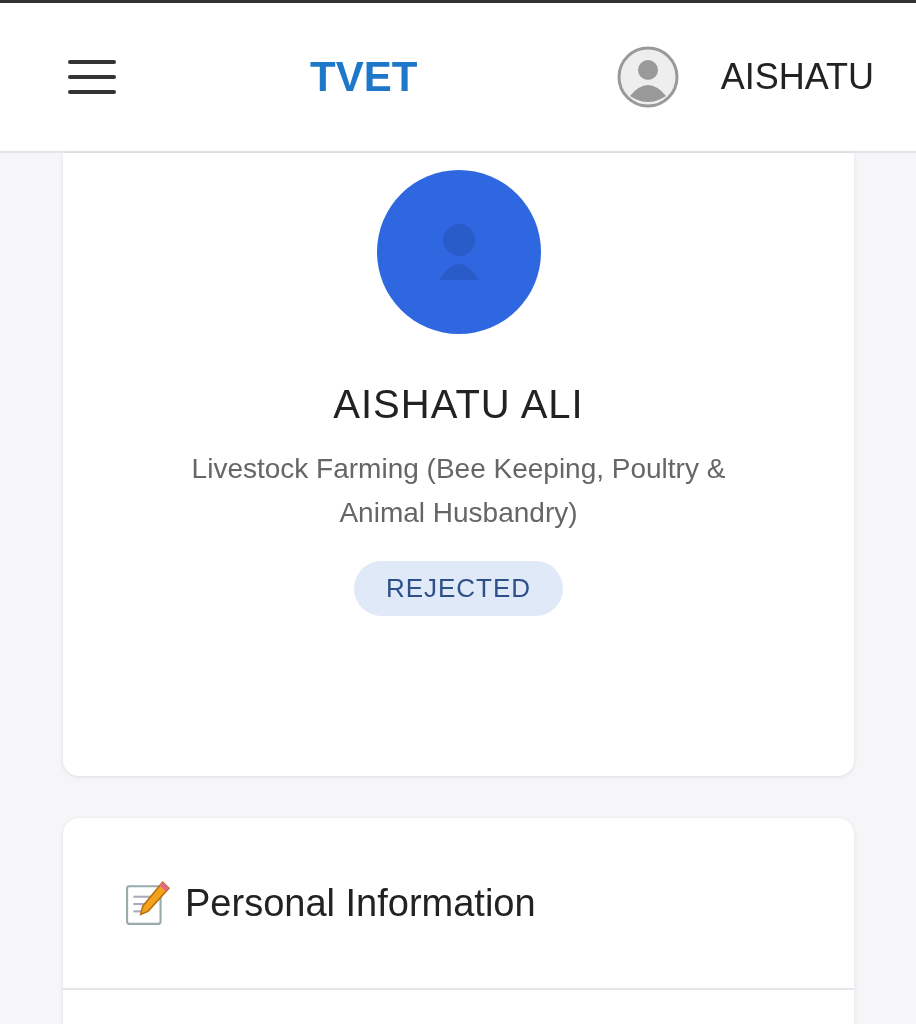 This screenshot has width=916, height=1024. What do you see at coordinates (797, 77) in the screenshot?
I see `user-name: AISHATU` at bounding box center [797, 77].